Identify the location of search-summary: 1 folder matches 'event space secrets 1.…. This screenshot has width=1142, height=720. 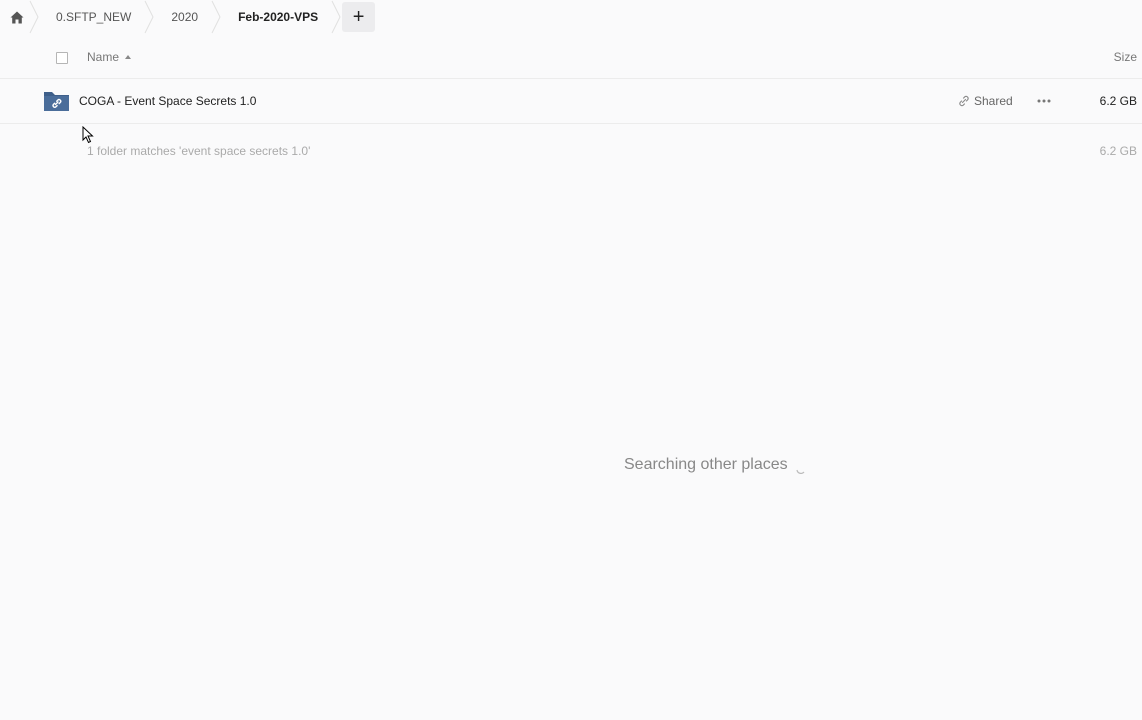
(199, 151).